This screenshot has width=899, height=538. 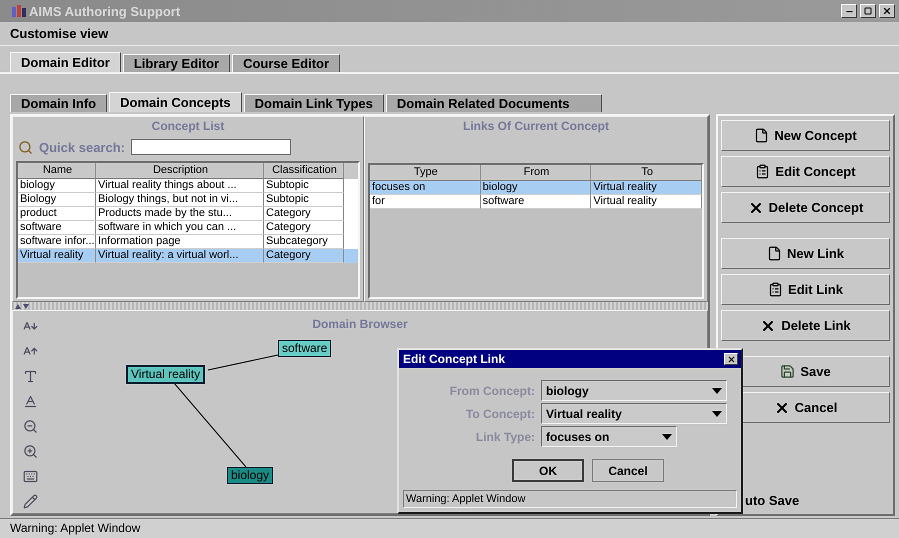 I want to click on app-icon, so click(x=19, y=11).